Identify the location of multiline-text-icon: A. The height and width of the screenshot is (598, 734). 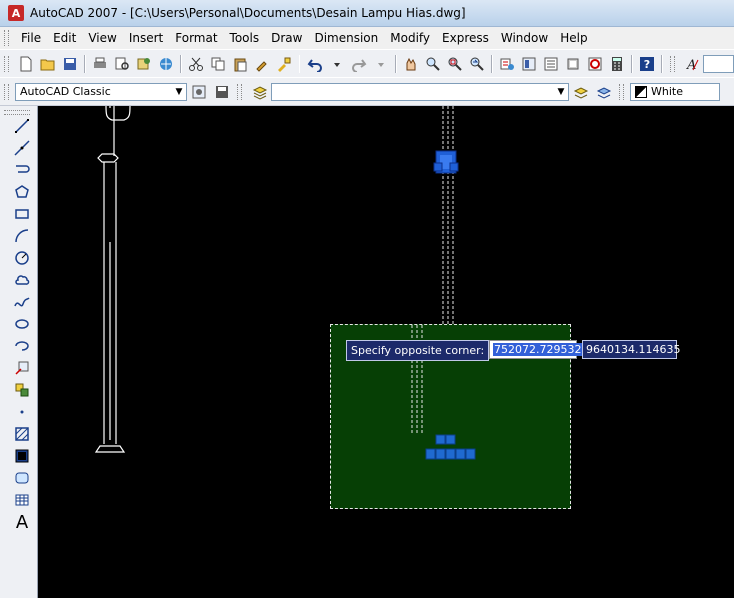
(22, 522).